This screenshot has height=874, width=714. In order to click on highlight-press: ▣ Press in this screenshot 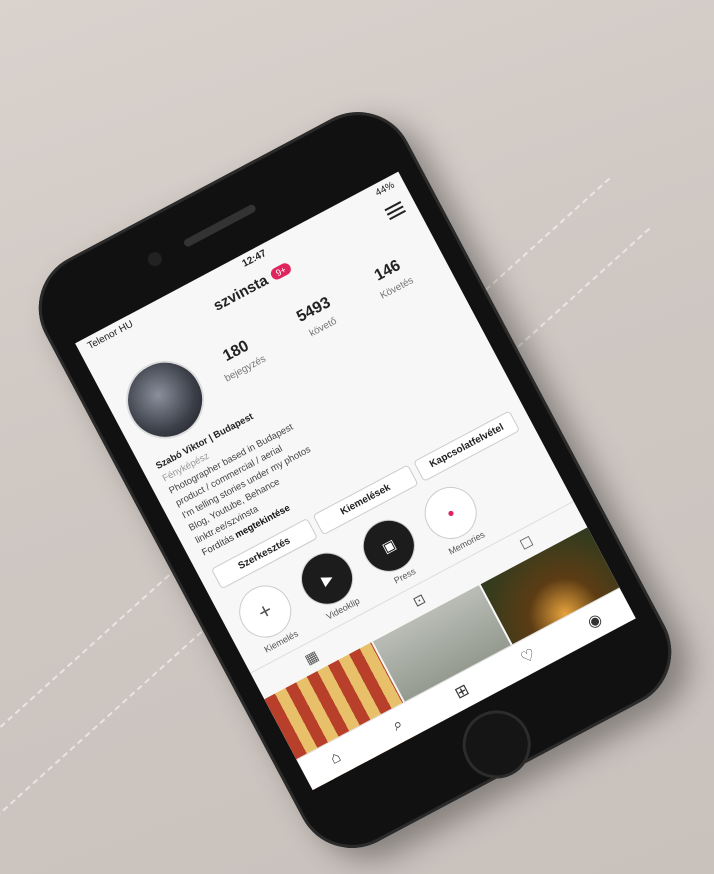, I will do `click(392, 552)`.